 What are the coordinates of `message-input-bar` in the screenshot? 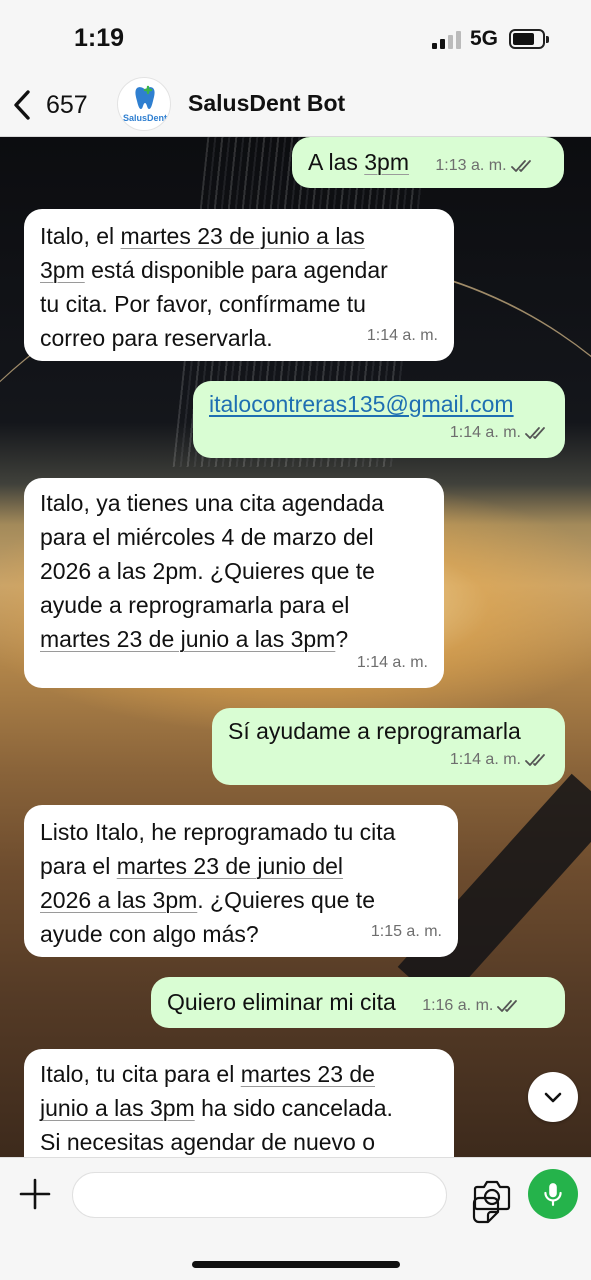 It's located at (295, 1218).